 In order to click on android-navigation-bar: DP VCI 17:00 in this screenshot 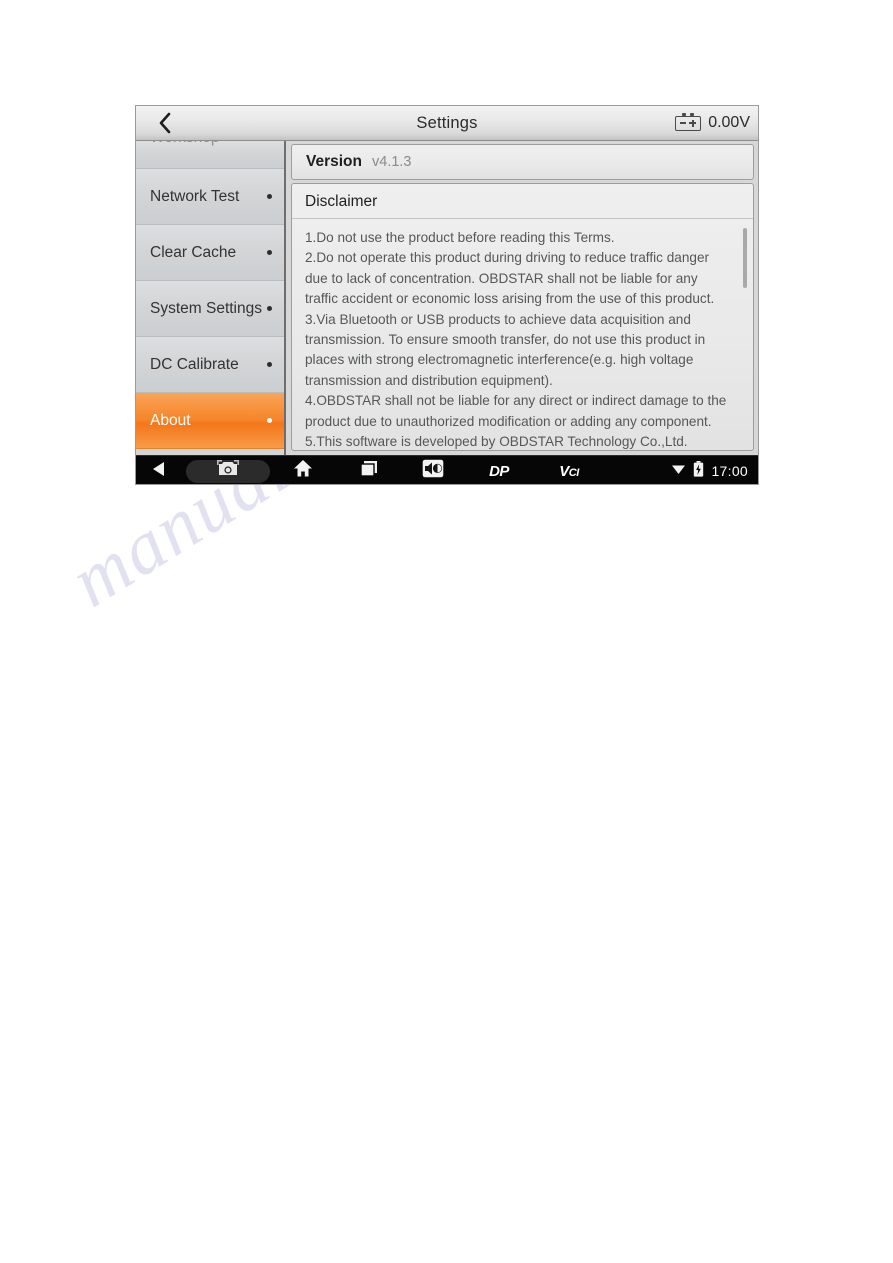, I will do `click(447, 469)`.